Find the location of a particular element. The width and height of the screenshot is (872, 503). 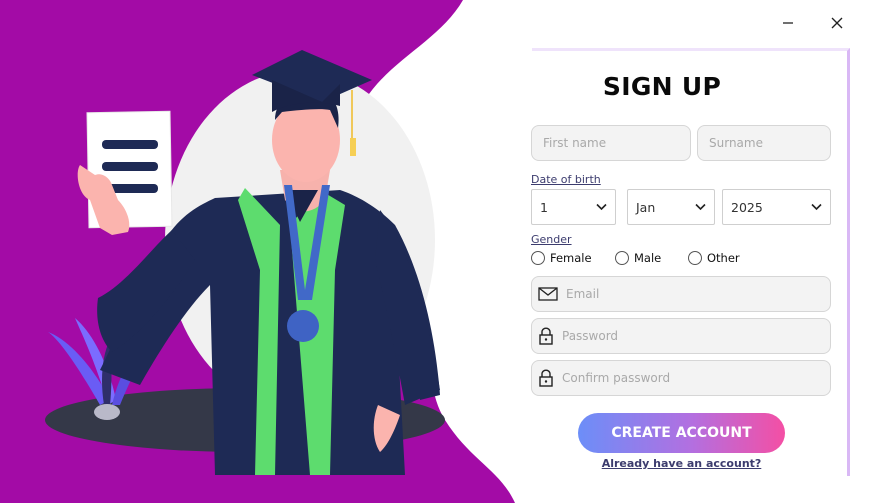

login-link: Already have an account? is located at coordinates (681, 463).